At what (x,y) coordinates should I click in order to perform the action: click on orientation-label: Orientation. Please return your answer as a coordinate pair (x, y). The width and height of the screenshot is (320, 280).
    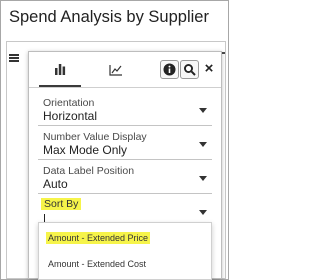
    Looking at the image, I should click on (69, 103).